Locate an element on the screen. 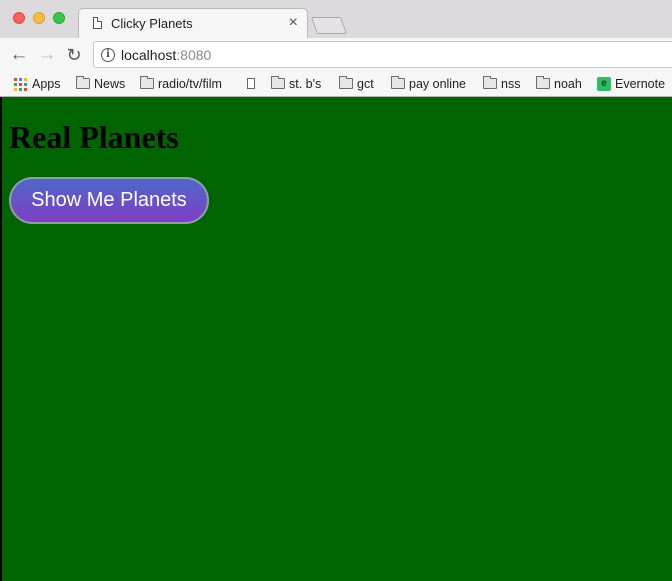 The height and width of the screenshot is (581, 672). bookmark-label: st. b's is located at coordinates (305, 84).